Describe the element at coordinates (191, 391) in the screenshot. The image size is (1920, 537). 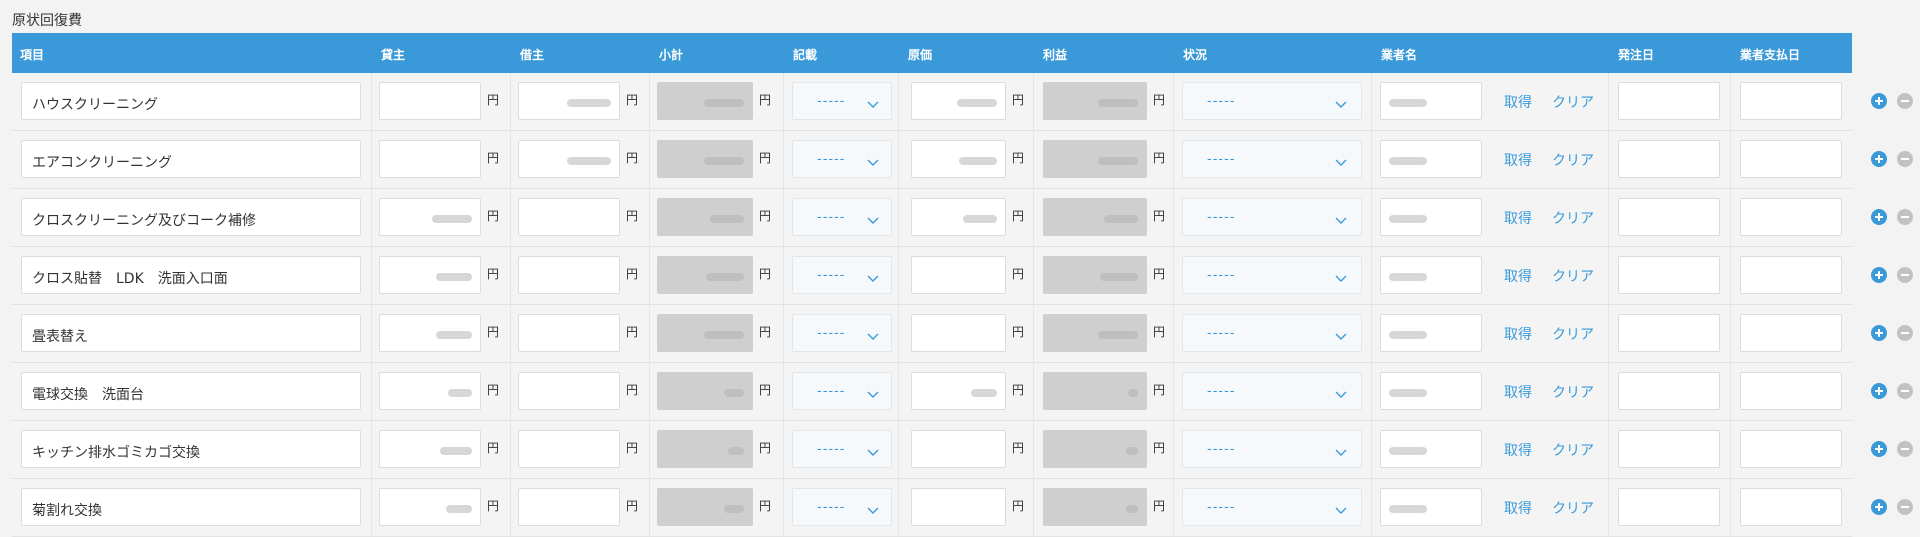
I see `item-name-input: 電球交換 洗面台` at that location.